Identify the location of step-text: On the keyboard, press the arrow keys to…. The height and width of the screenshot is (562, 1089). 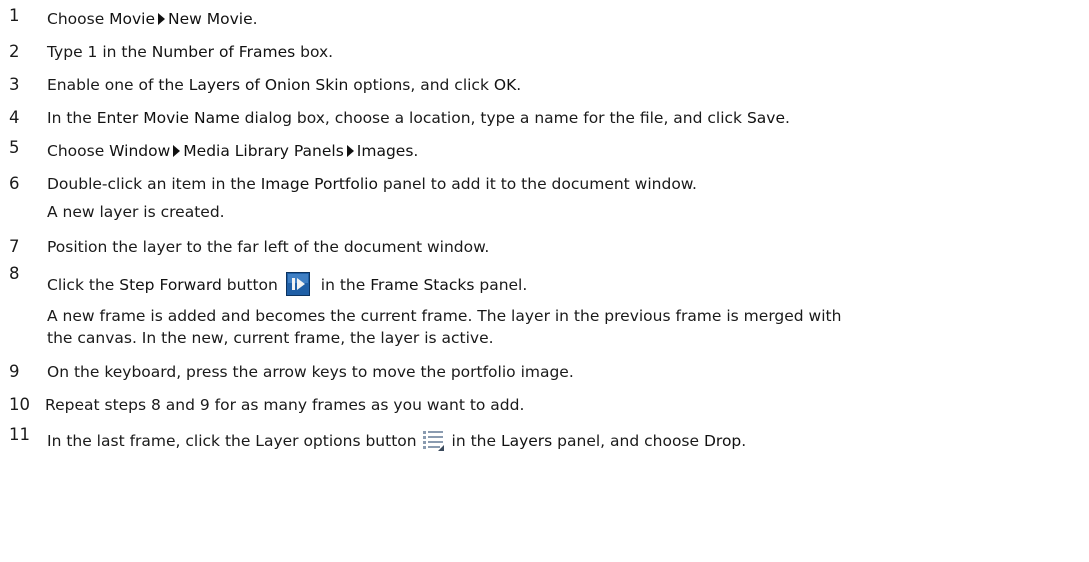
(310, 372).